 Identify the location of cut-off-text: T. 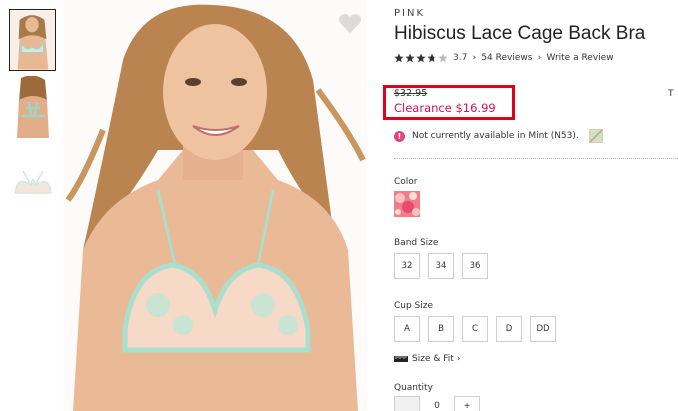
(671, 94).